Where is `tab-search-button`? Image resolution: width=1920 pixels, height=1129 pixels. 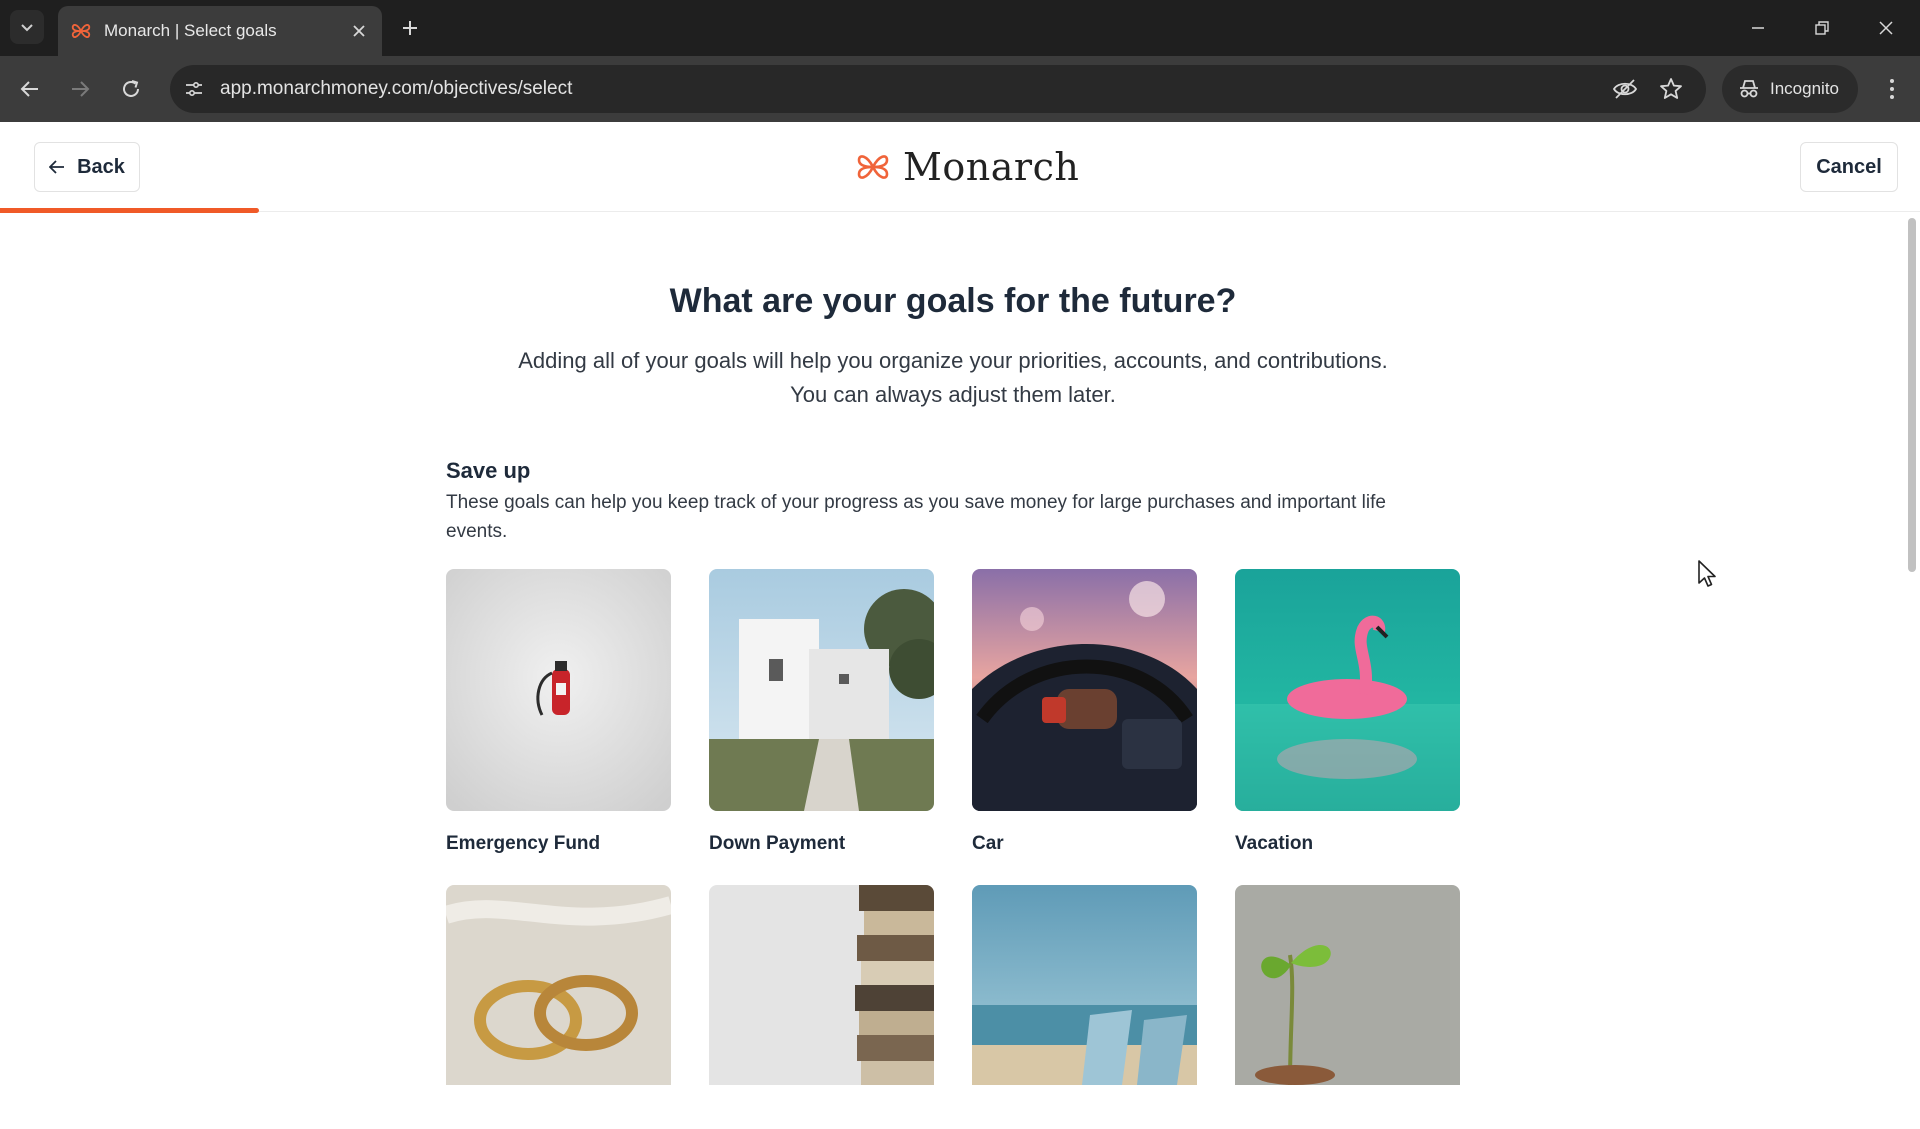 tab-search-button is located at coordinates (27, 27).